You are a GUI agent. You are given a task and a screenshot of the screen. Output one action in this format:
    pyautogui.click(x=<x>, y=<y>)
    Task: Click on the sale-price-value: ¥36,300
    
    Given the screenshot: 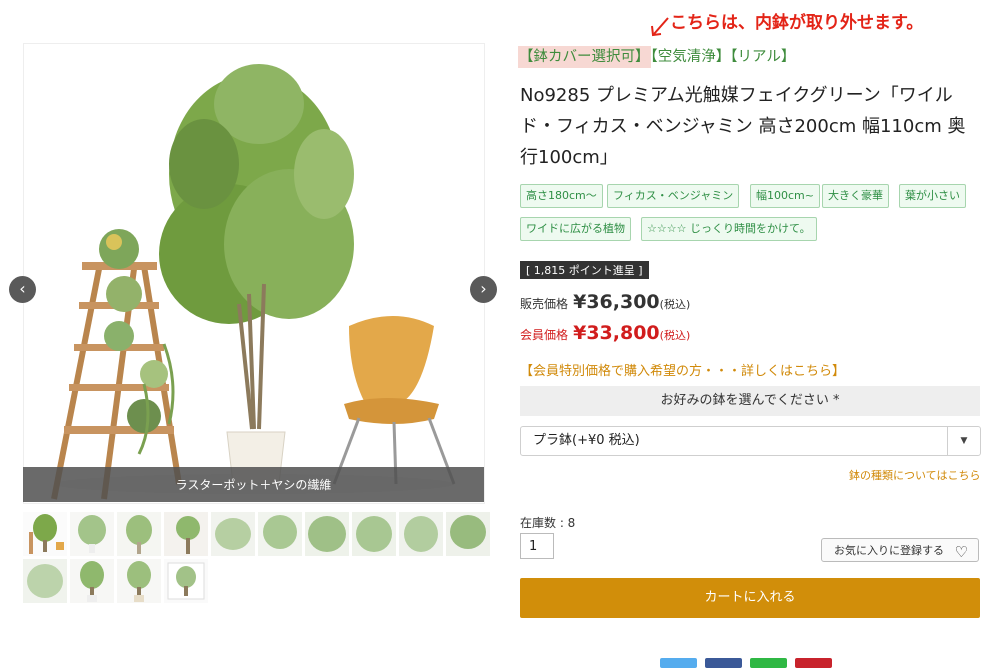 What is the action you would take?
    pyautogui.click(x=616, y=302)
    